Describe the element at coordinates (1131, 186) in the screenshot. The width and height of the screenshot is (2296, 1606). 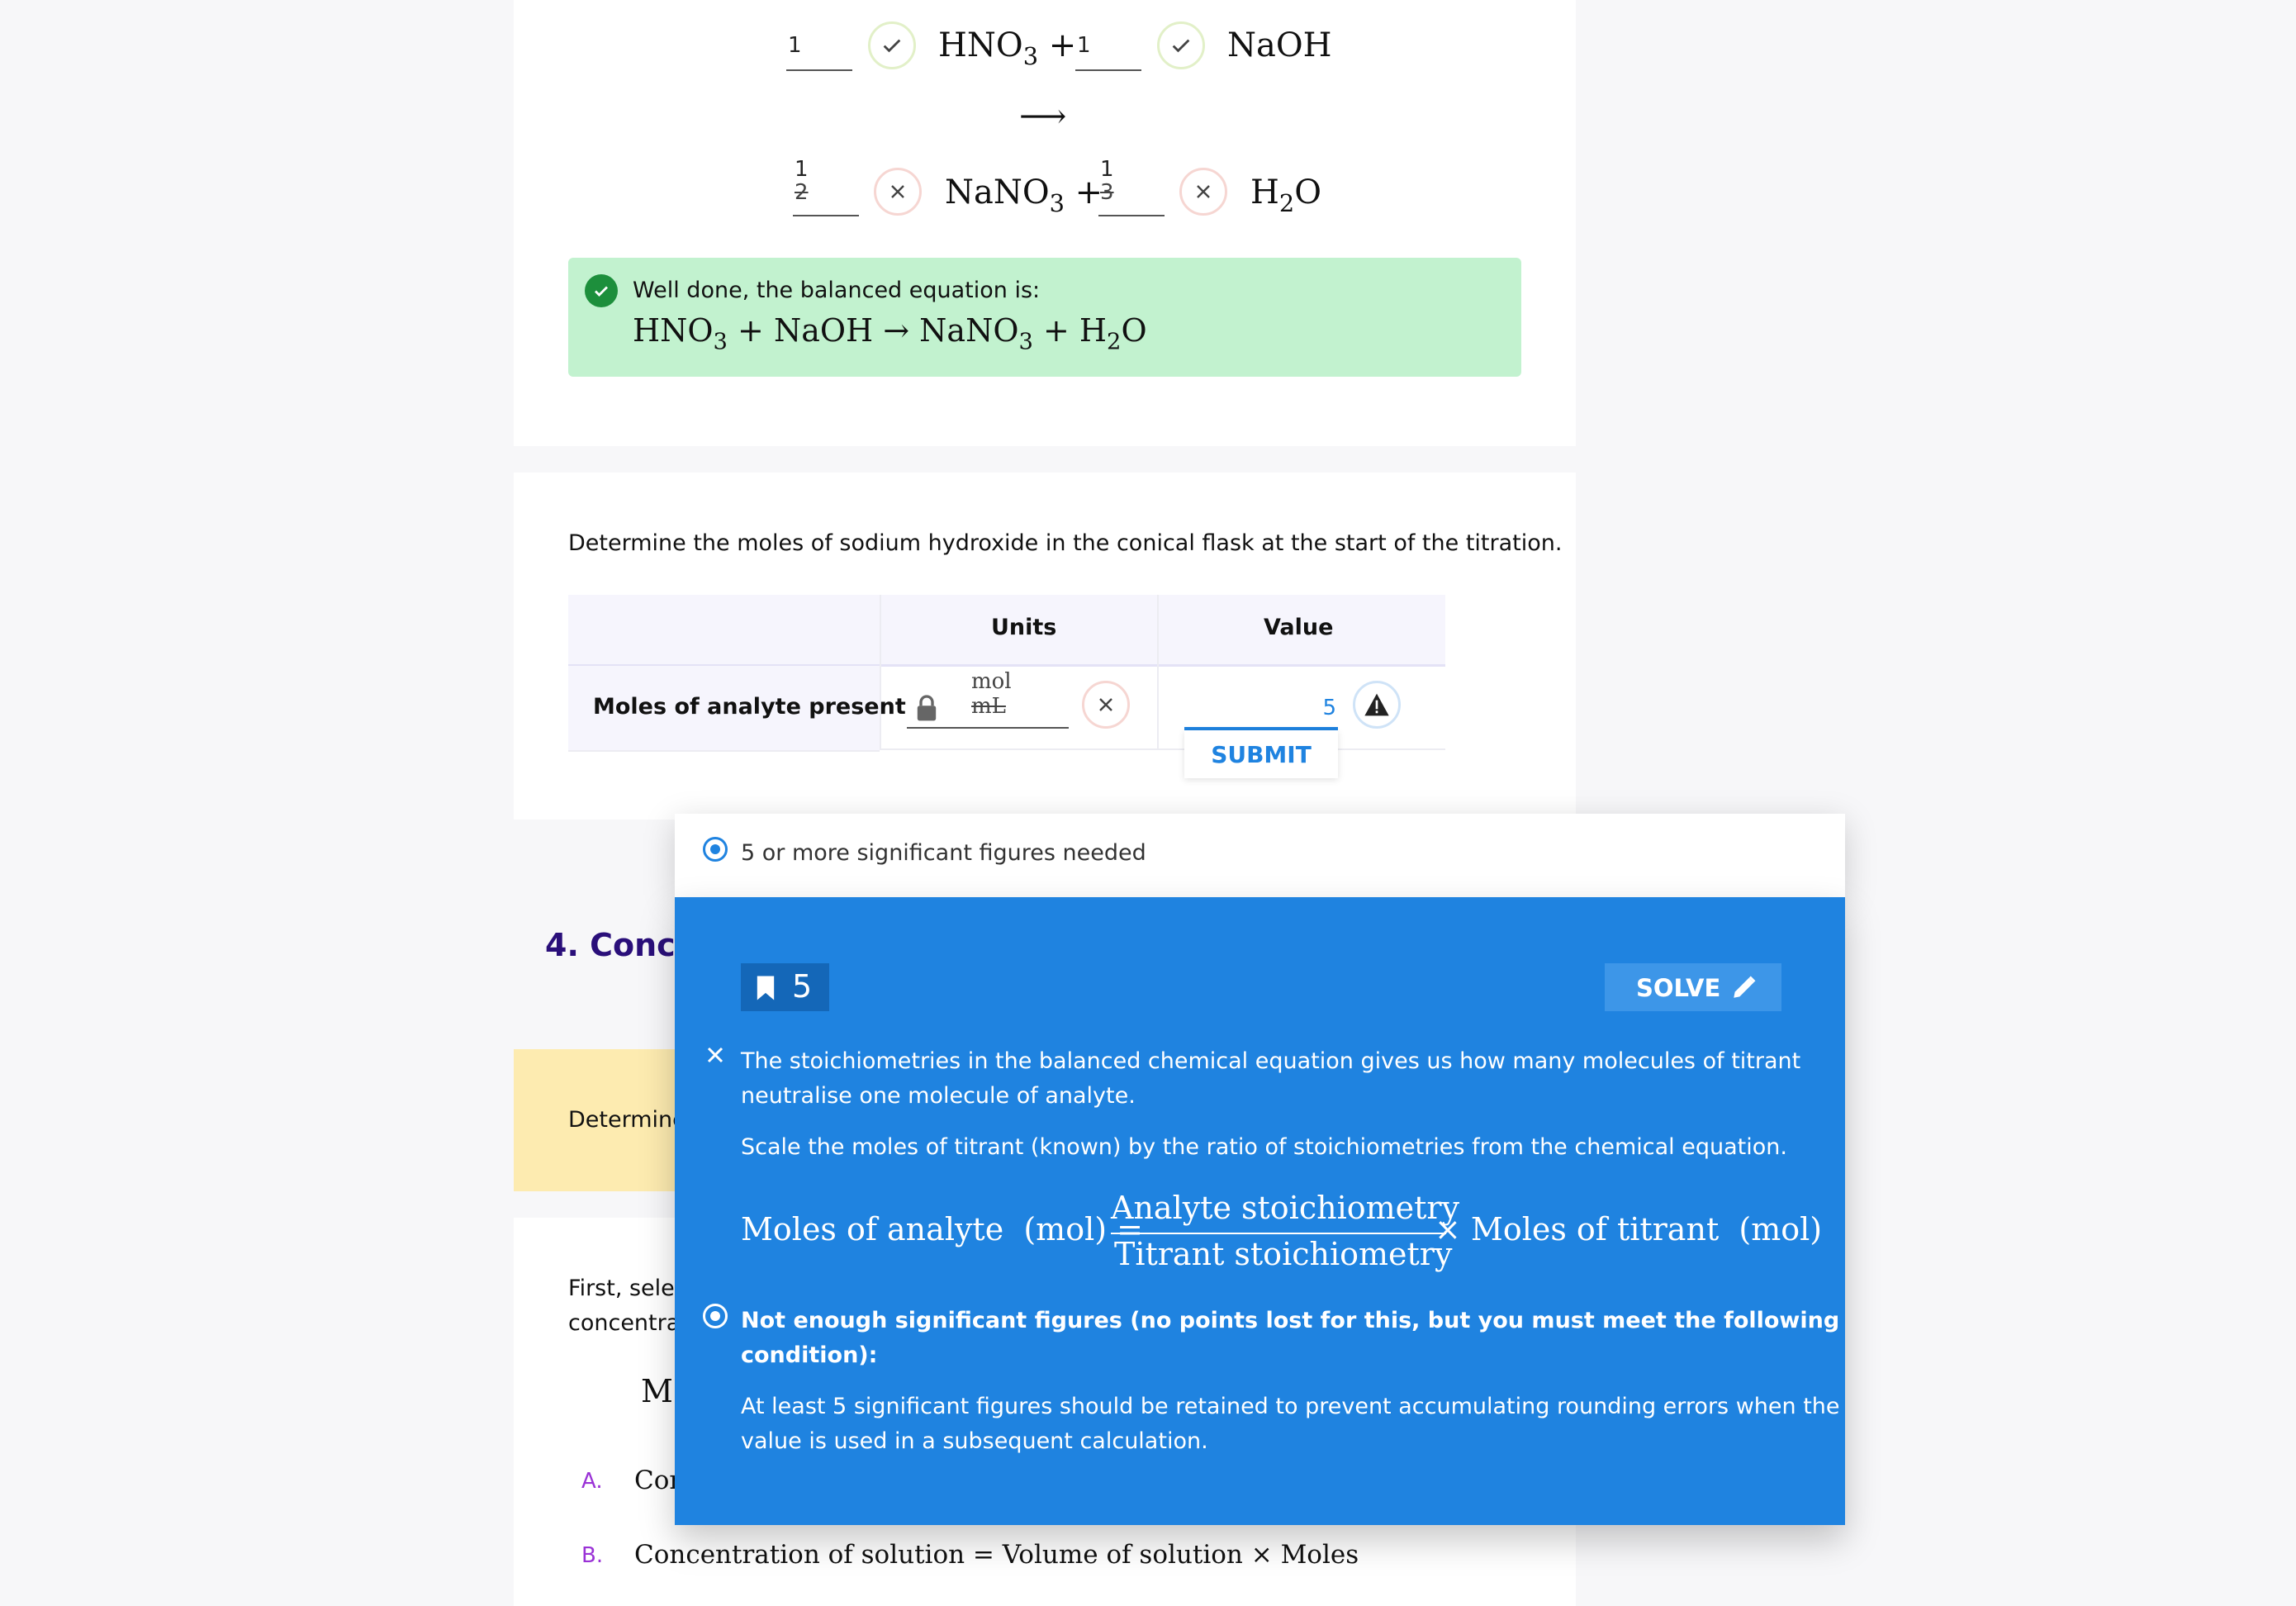
I see `coefficient-input-h2o: 1 3` at that location.